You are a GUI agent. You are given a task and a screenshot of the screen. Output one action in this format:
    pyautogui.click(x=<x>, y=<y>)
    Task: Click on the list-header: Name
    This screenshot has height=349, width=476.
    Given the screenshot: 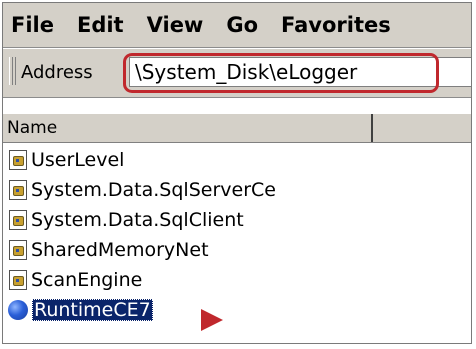 What is the action you would take?
    pyautogui.click(x=237, y=128)
    